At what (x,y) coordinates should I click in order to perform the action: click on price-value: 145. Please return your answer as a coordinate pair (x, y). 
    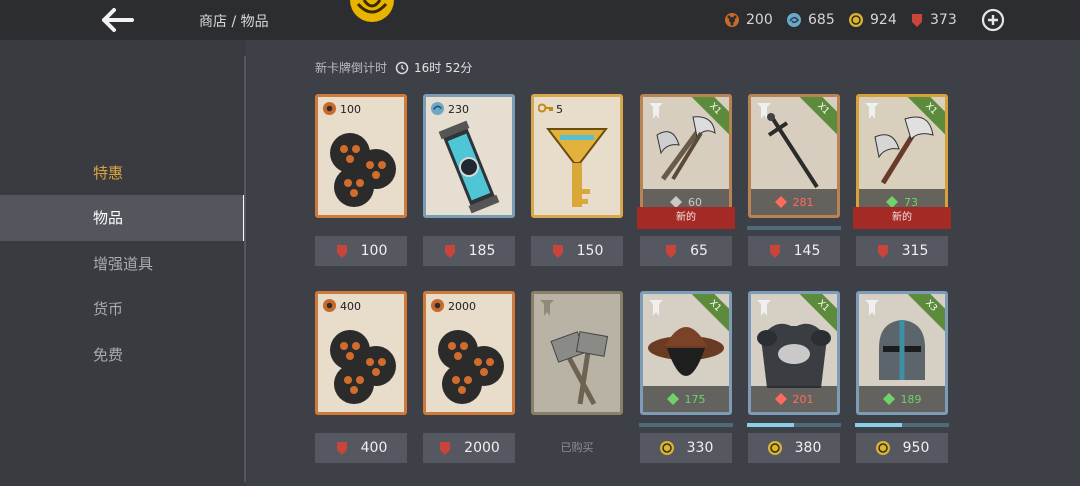
    Looking at the image, I should click on (807, 251).